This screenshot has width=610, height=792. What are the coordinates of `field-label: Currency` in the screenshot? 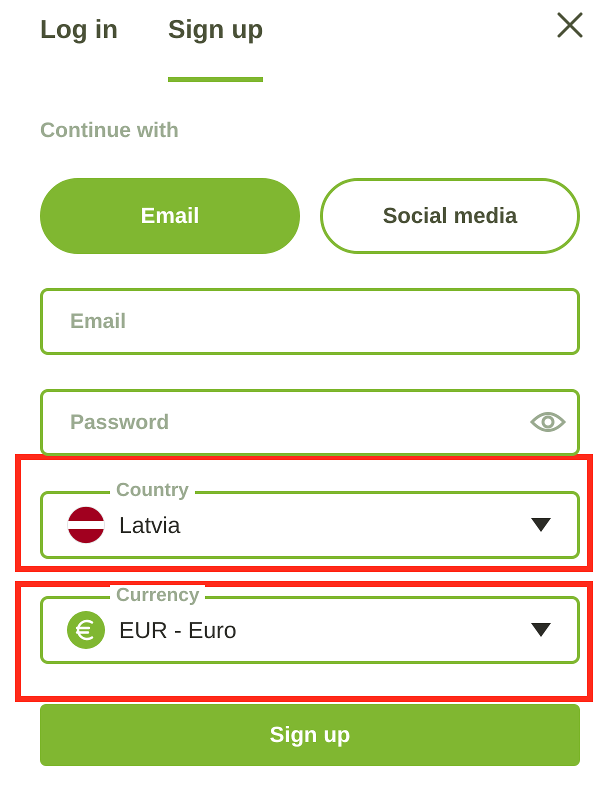 It's located at (158, 596).